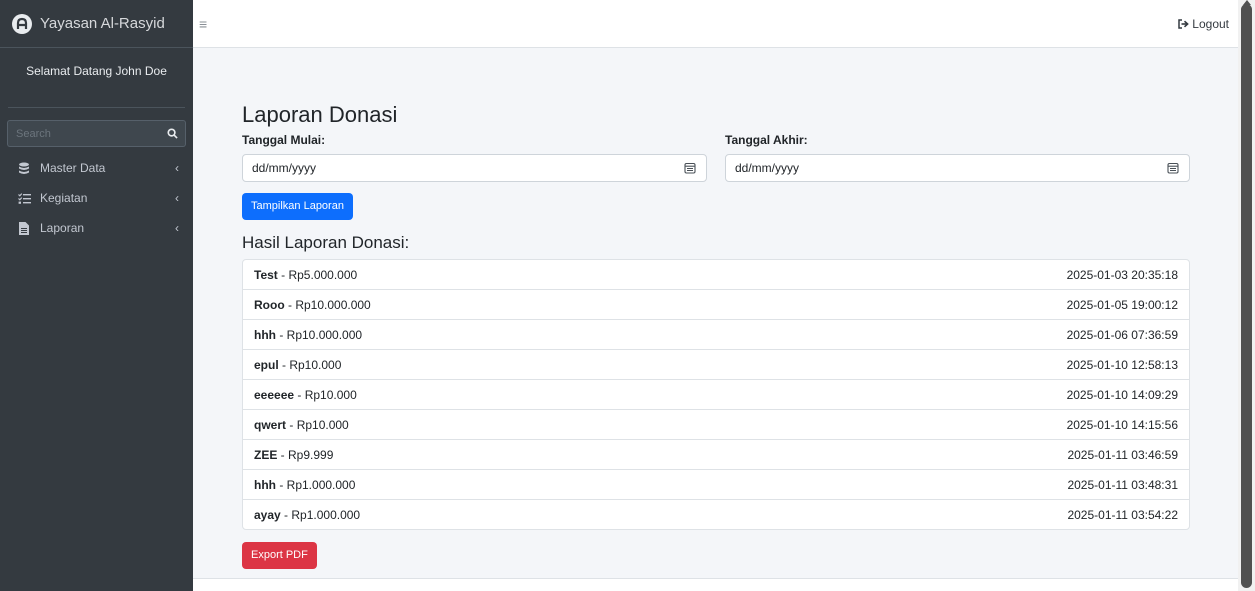 Image resolution: width=1255 pixels, height=591 pixels. Describe the element at coordinates (716, 484) in the screenshot. I see `list-item: hhh - Rp1.000.000 2025-01-11 03:48:31` at that location.